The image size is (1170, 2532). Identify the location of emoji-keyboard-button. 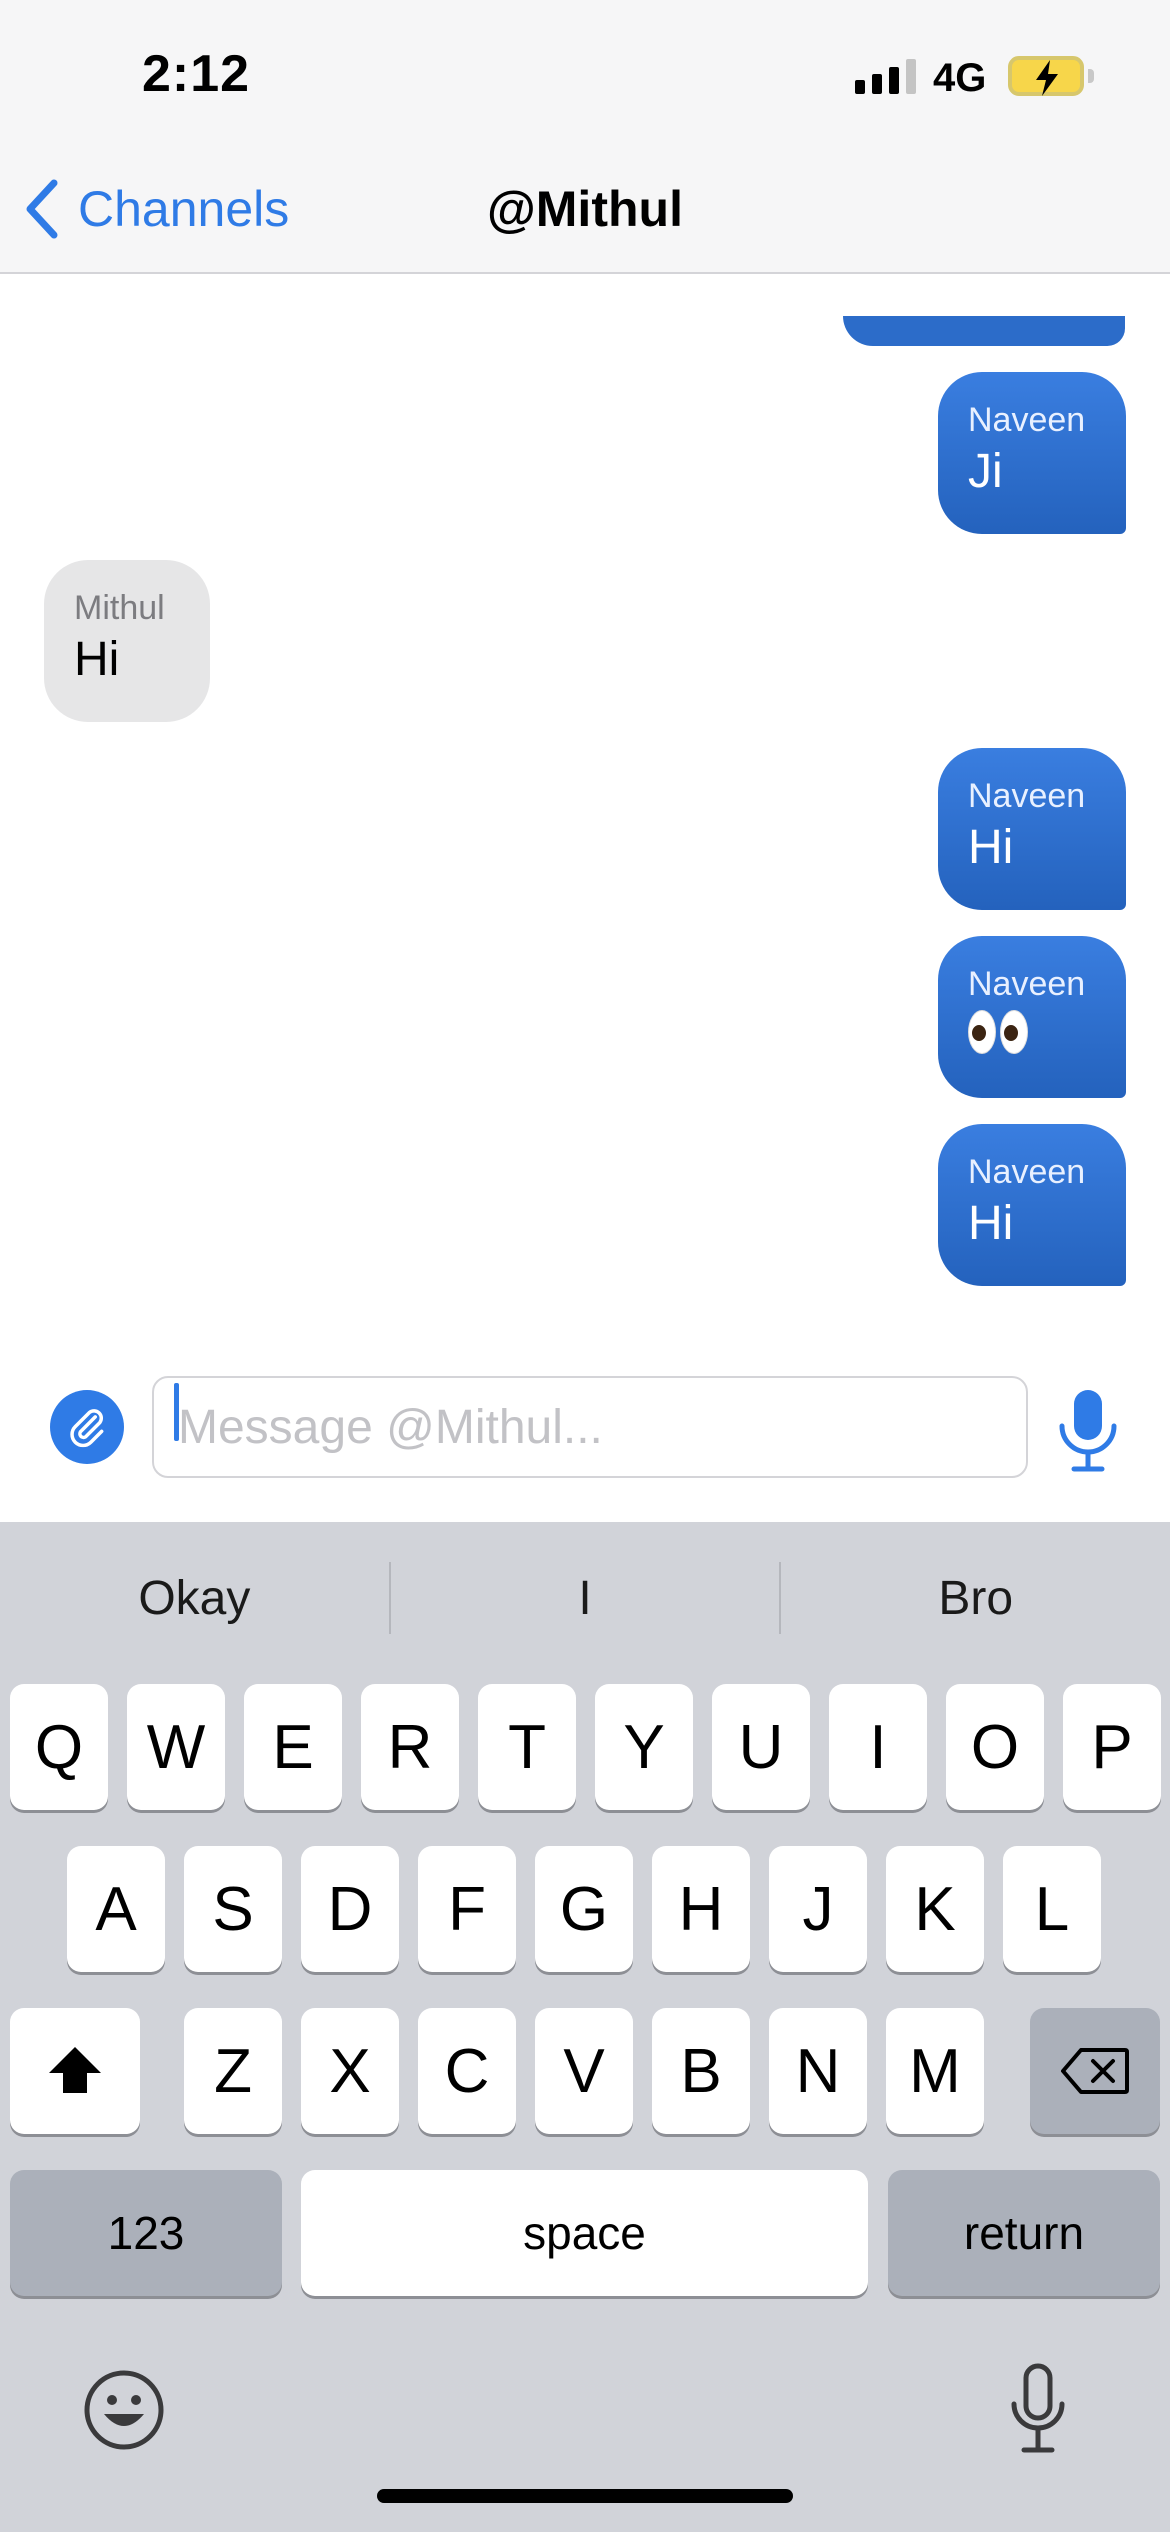
(124, 2410).